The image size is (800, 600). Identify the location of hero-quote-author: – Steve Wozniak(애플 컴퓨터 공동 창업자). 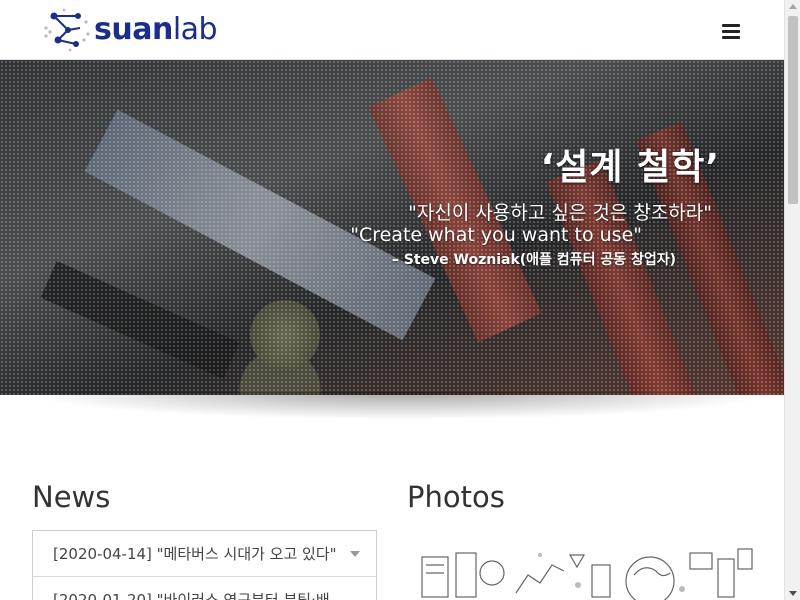
(533, 260).